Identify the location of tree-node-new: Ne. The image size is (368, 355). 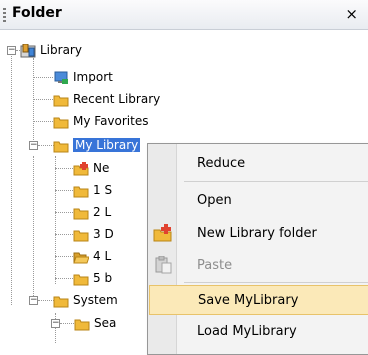
(91, 168).